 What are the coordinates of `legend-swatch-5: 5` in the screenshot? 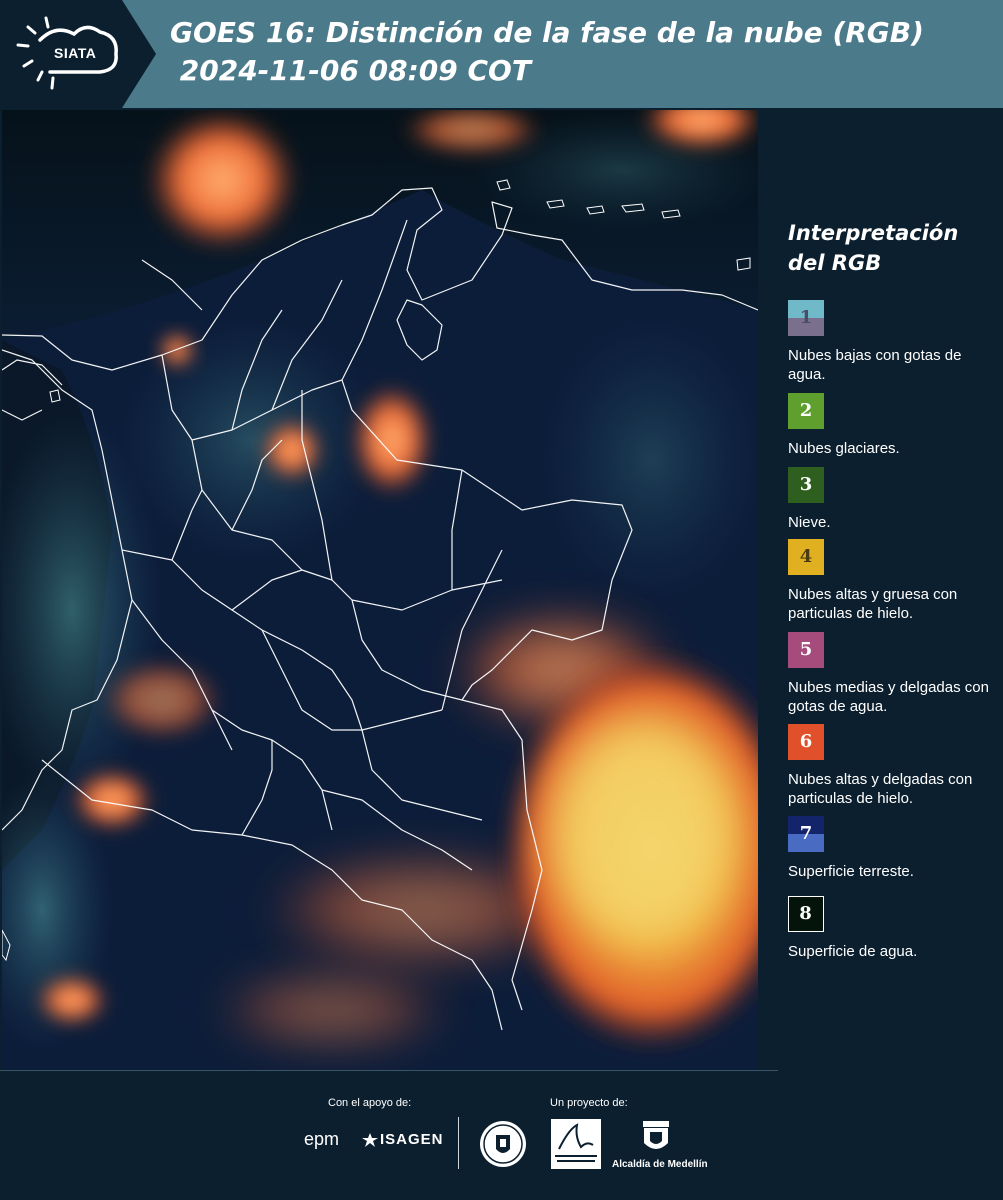 It's located at (806, 650).